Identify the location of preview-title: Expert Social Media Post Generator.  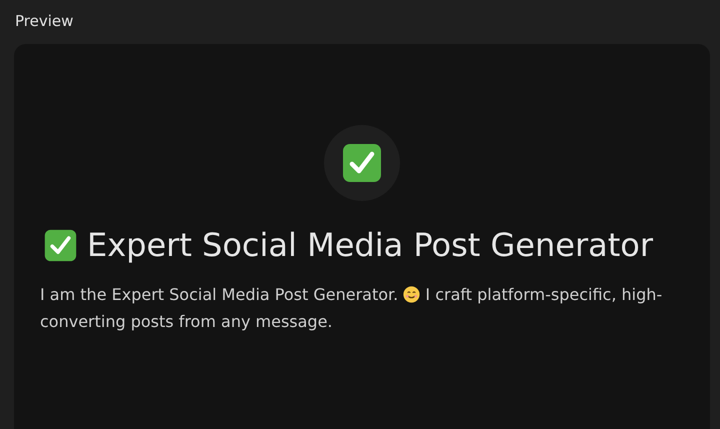
(370, 245).